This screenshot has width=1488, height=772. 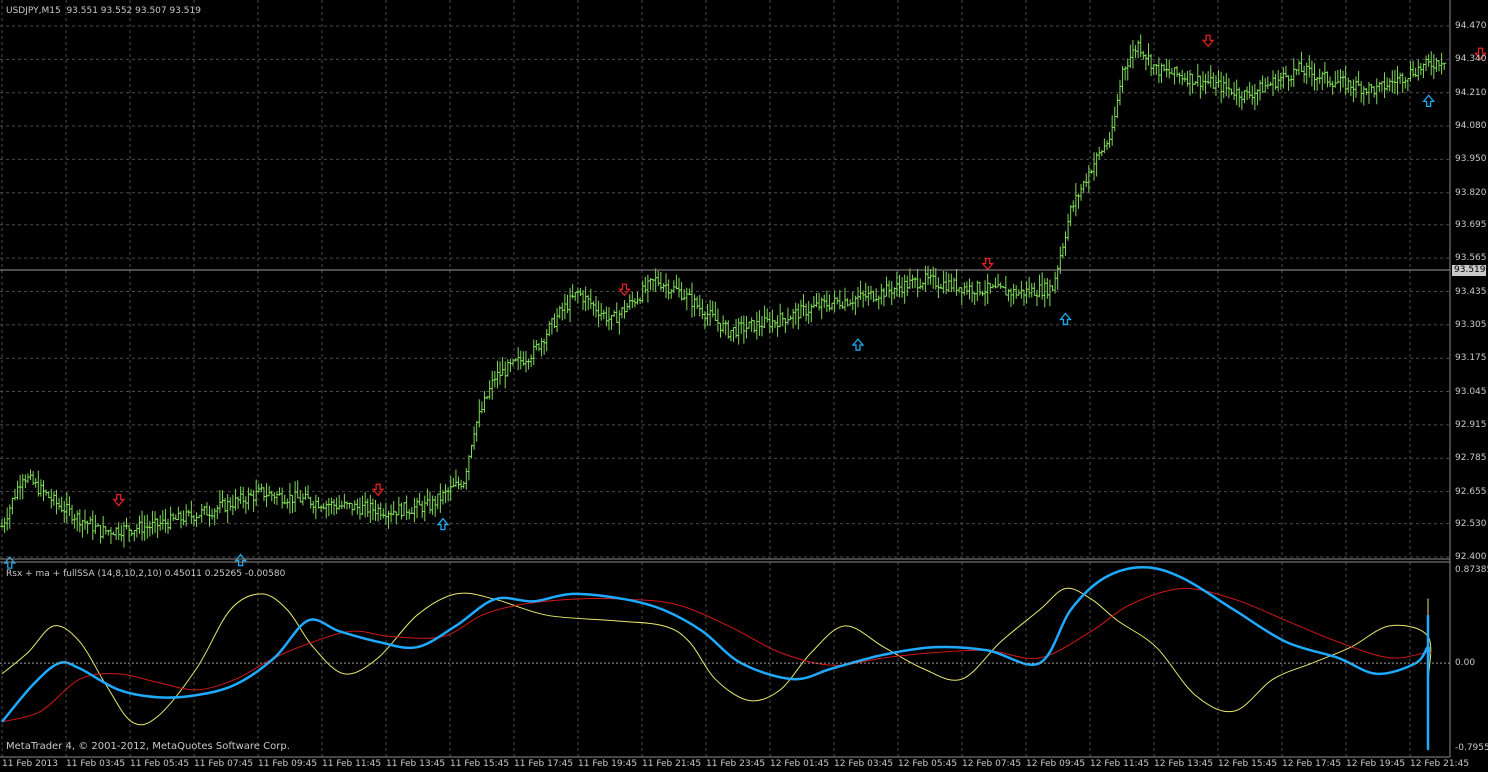 I want to click on time-axis-label: 12 Feb 15:45, so click(x=1248, y=764).